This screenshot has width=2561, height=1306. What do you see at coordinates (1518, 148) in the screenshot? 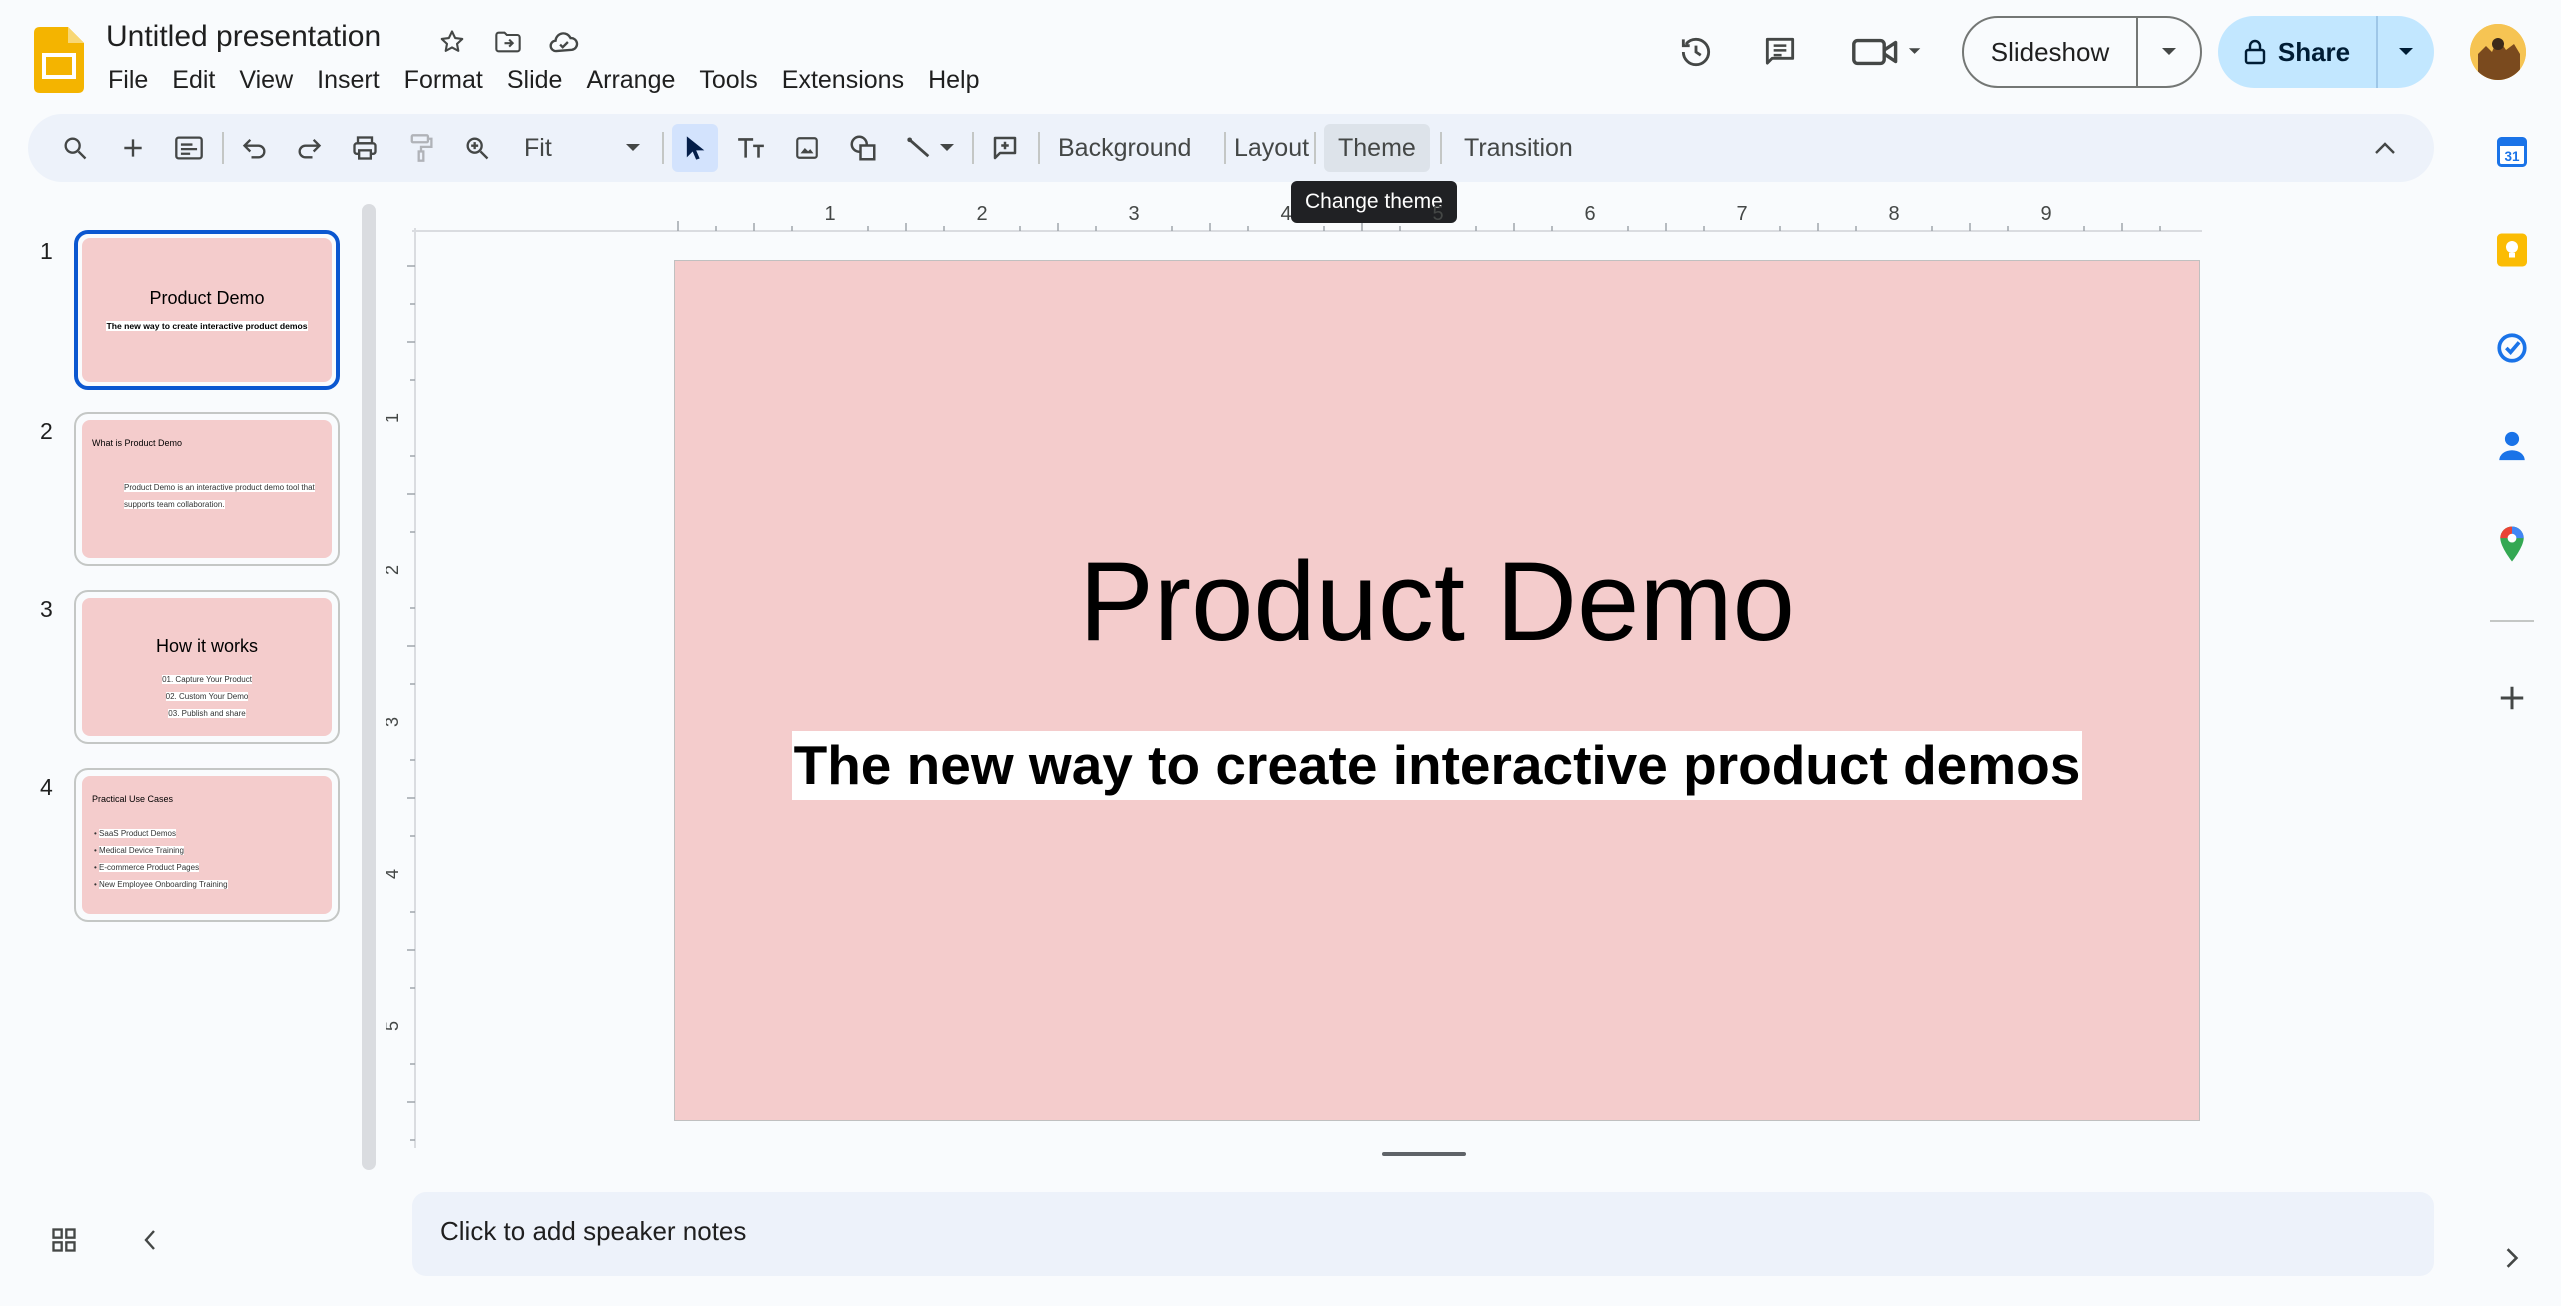
I see `transition-button: Transition` at bounding box center [1518, 148].